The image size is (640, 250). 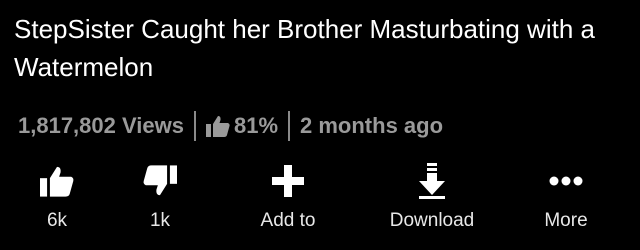 What do you see at coordinates (432, 181) in the screenshot?
I see `download-icon` at bounding box center [432, 181].